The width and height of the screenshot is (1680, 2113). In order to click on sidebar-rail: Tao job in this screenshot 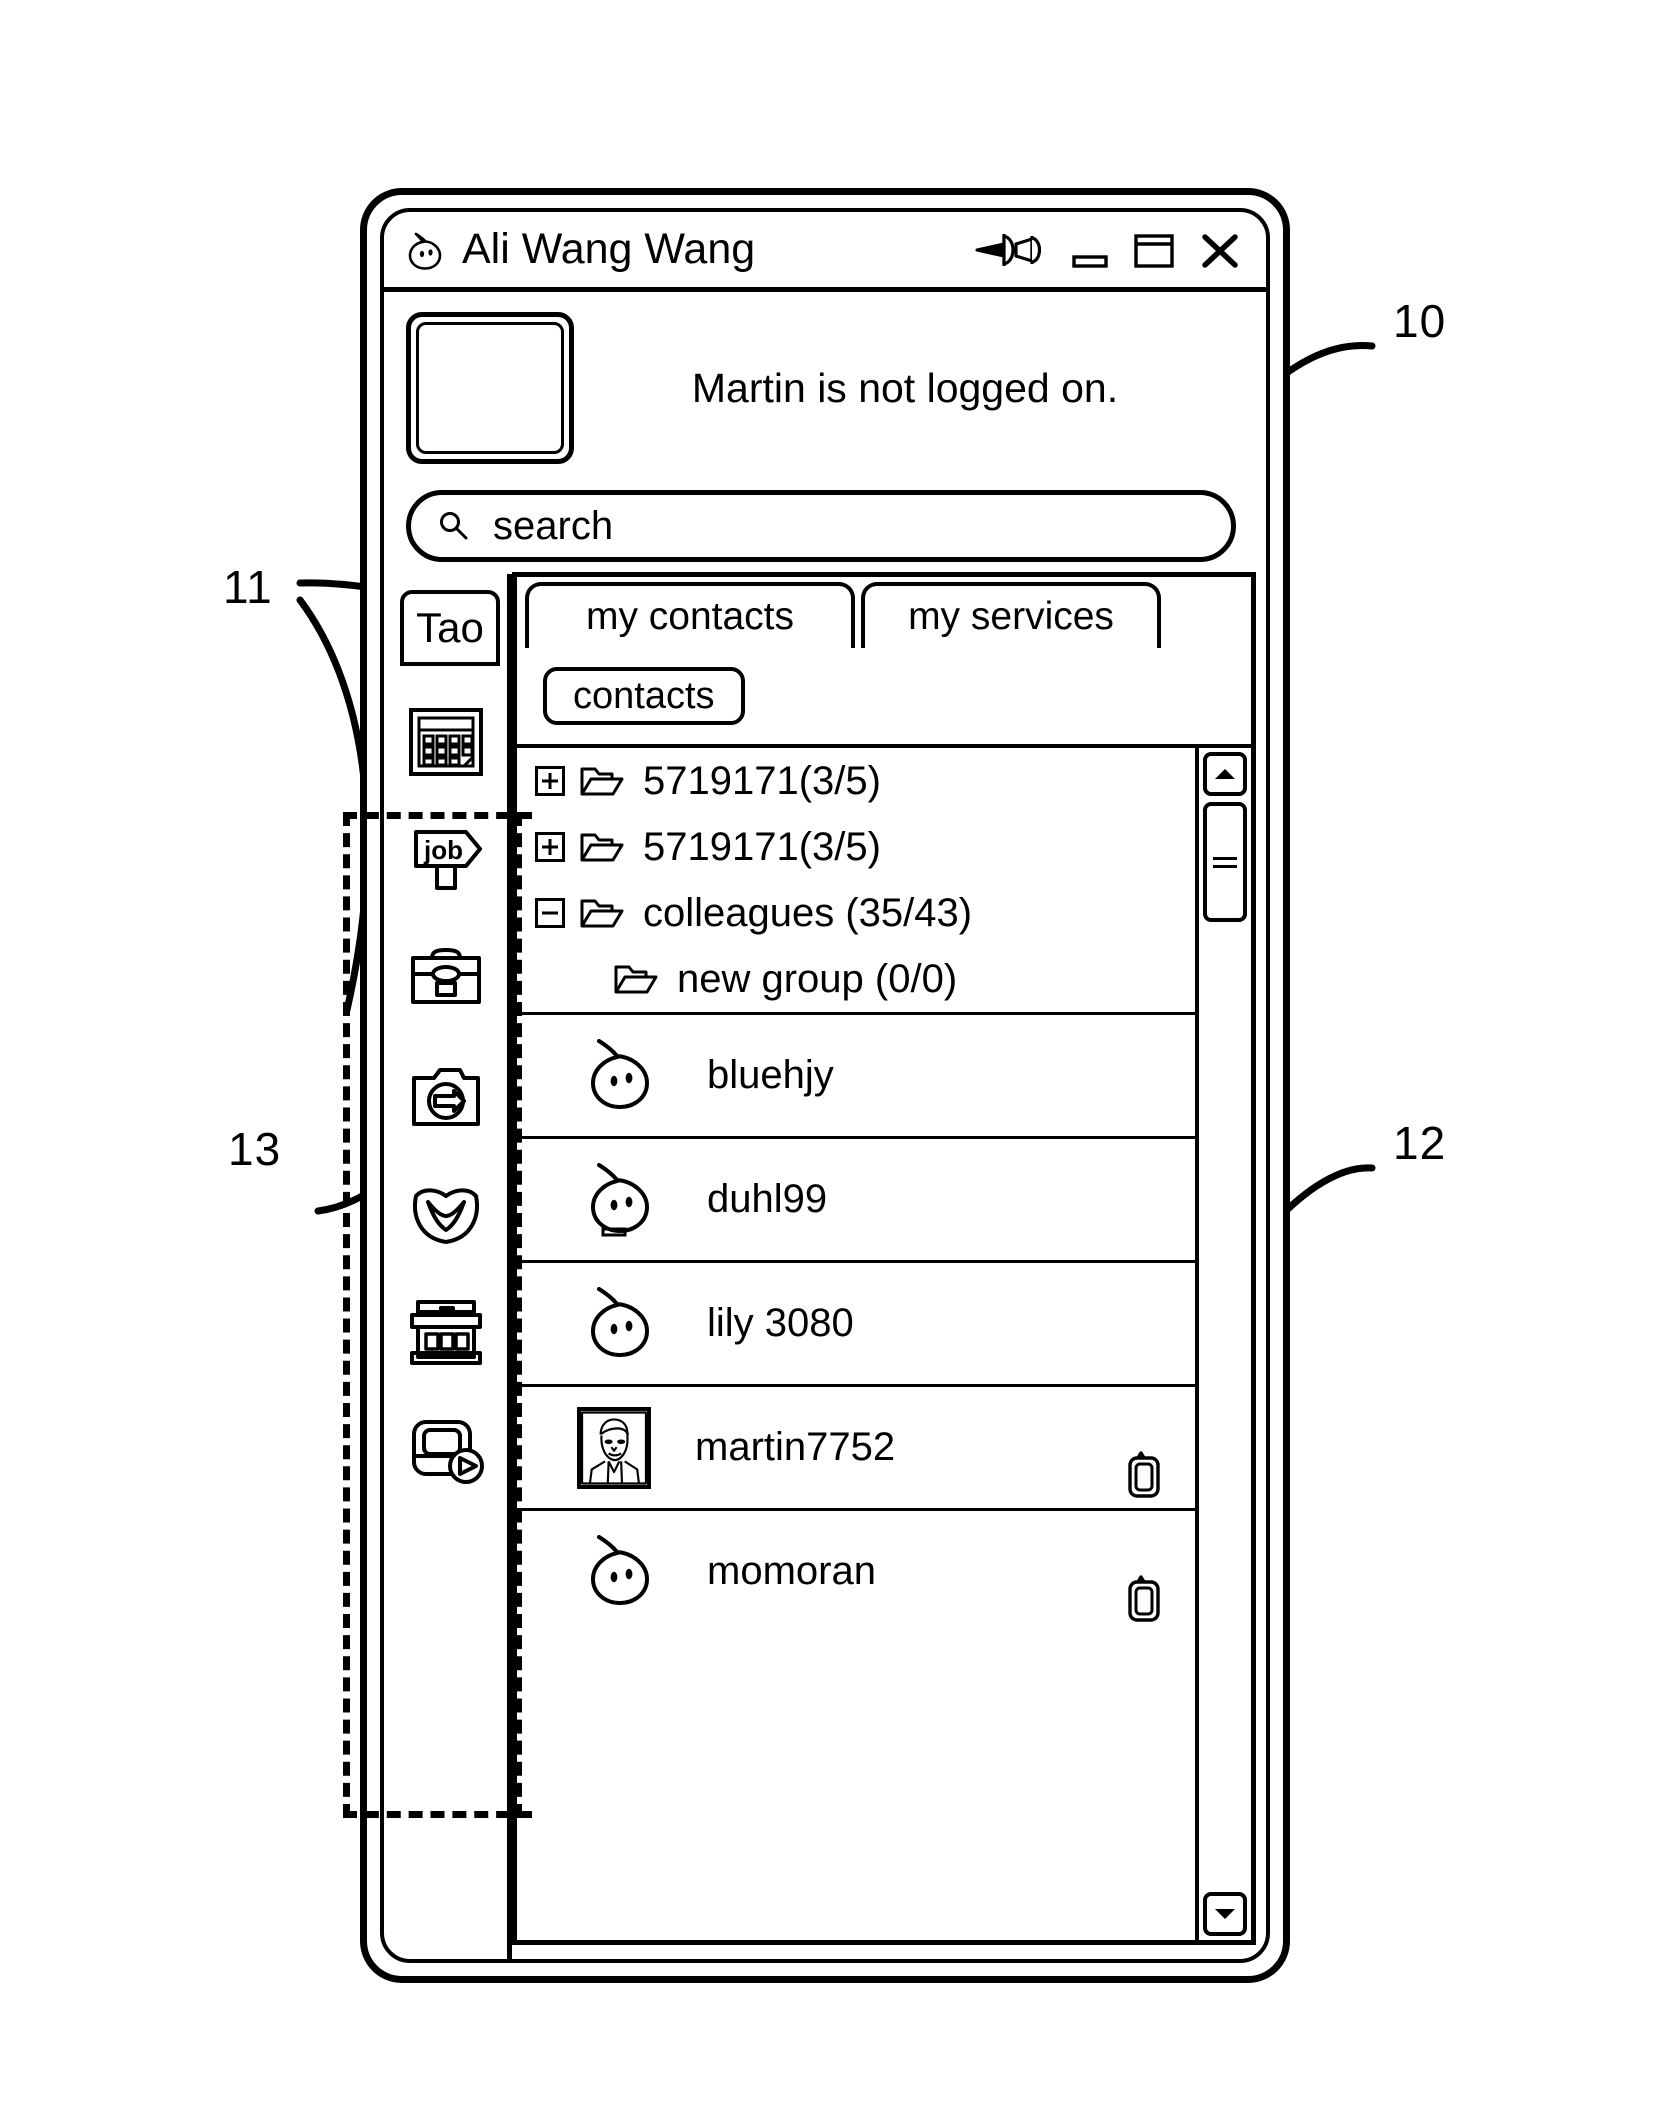, I will do `click(448, 1266)`.